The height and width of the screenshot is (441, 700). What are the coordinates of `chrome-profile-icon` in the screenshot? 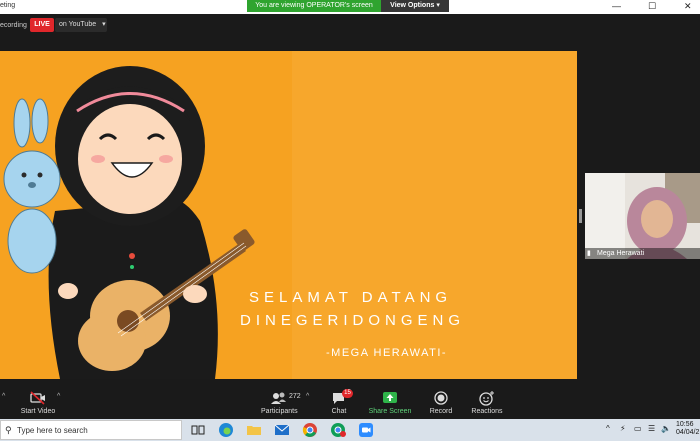 It's located at (338, 430).